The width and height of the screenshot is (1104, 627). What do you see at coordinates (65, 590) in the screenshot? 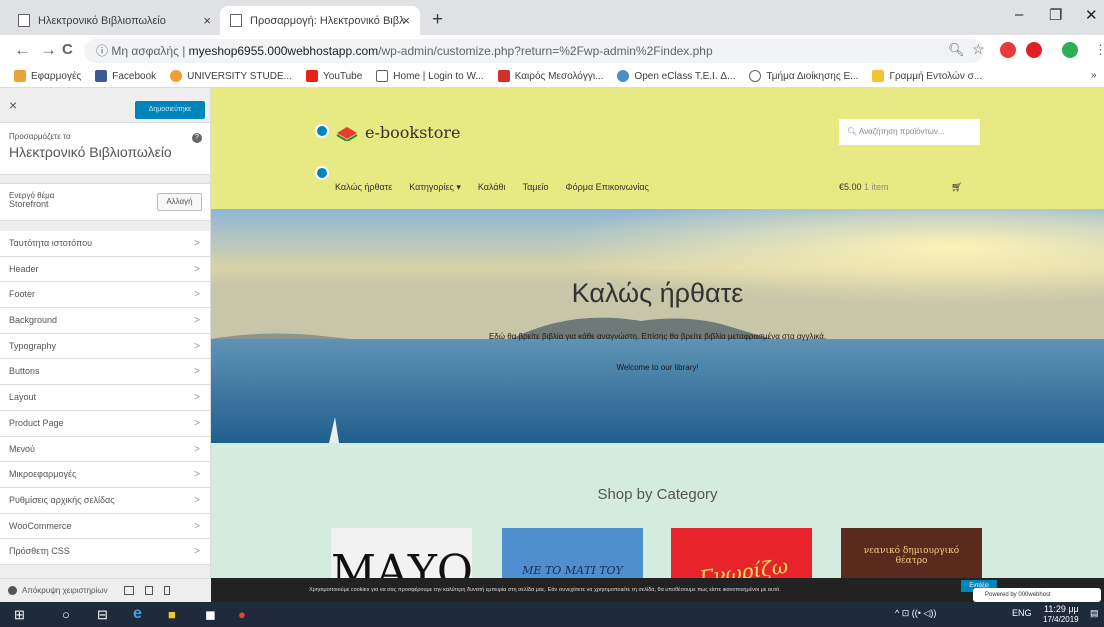
I see `hide-controls-label: Απόκρυψη χειριστηρίων` at bounding box center [65, 590].